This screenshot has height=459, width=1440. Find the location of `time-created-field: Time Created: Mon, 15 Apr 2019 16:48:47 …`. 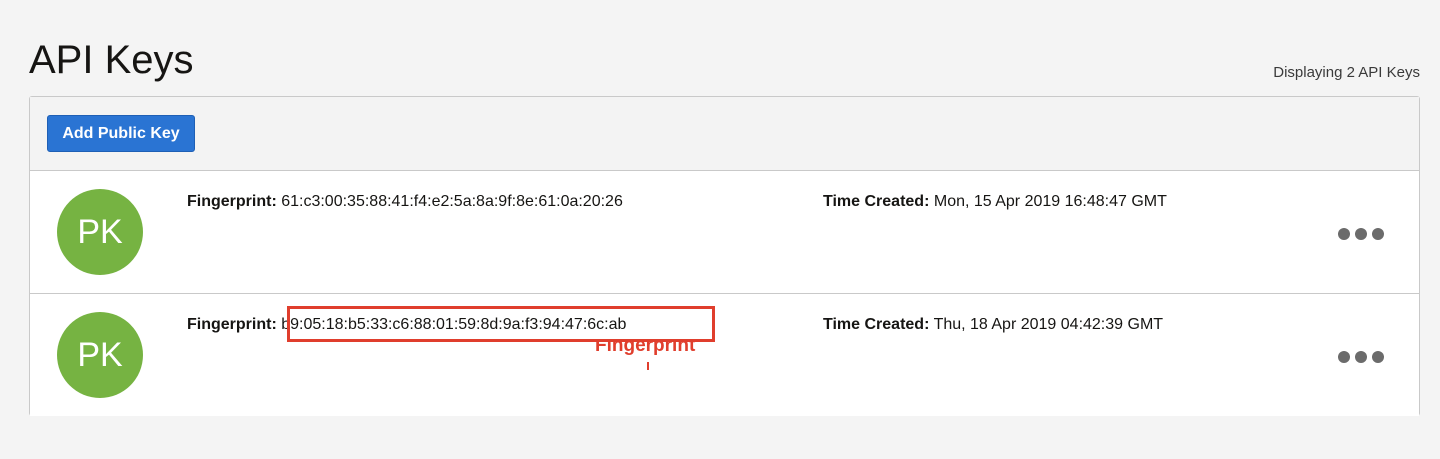

time-created-field: Time Created: Mon, 15 Apr 2019 16:48:47 … is located at coordinates (995, 202).